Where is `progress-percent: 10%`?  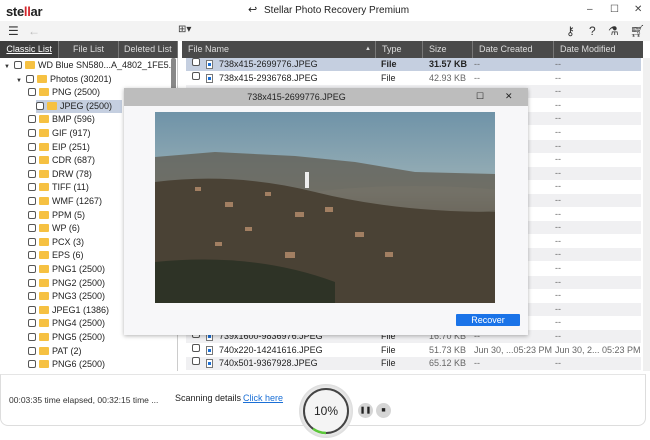
progress-percent: 10% is located at coordinates (326, 411).